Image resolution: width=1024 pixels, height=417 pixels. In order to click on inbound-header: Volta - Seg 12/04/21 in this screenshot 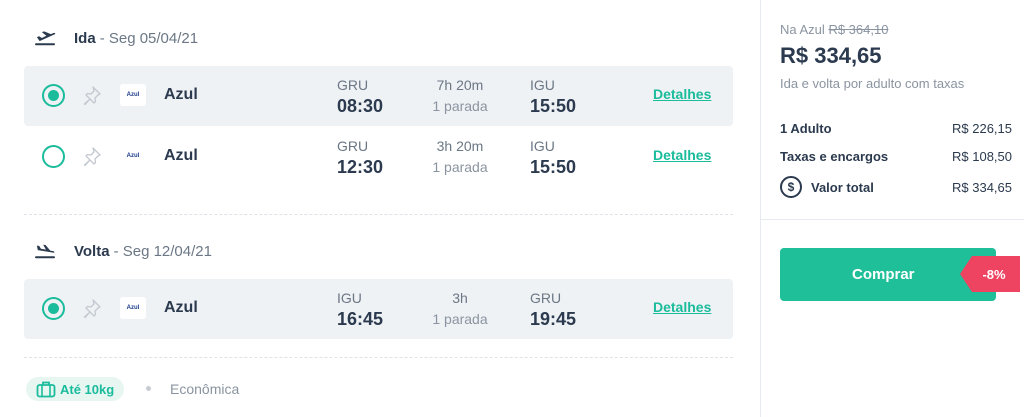, I will do `click(123, 251)`.